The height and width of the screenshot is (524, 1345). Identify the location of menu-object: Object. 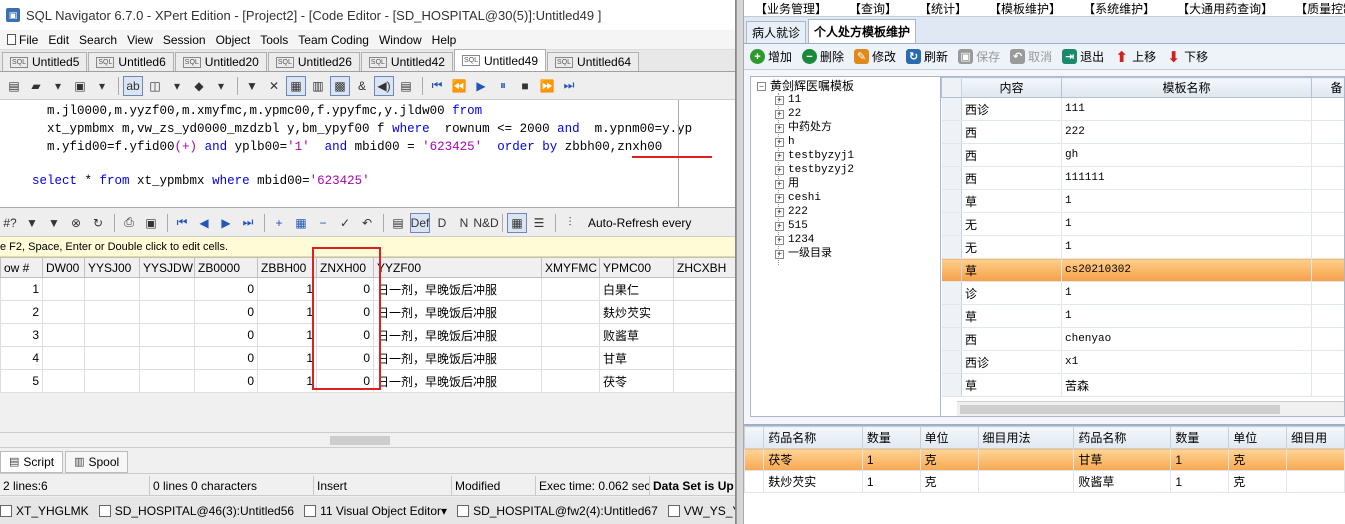
(233, 40).